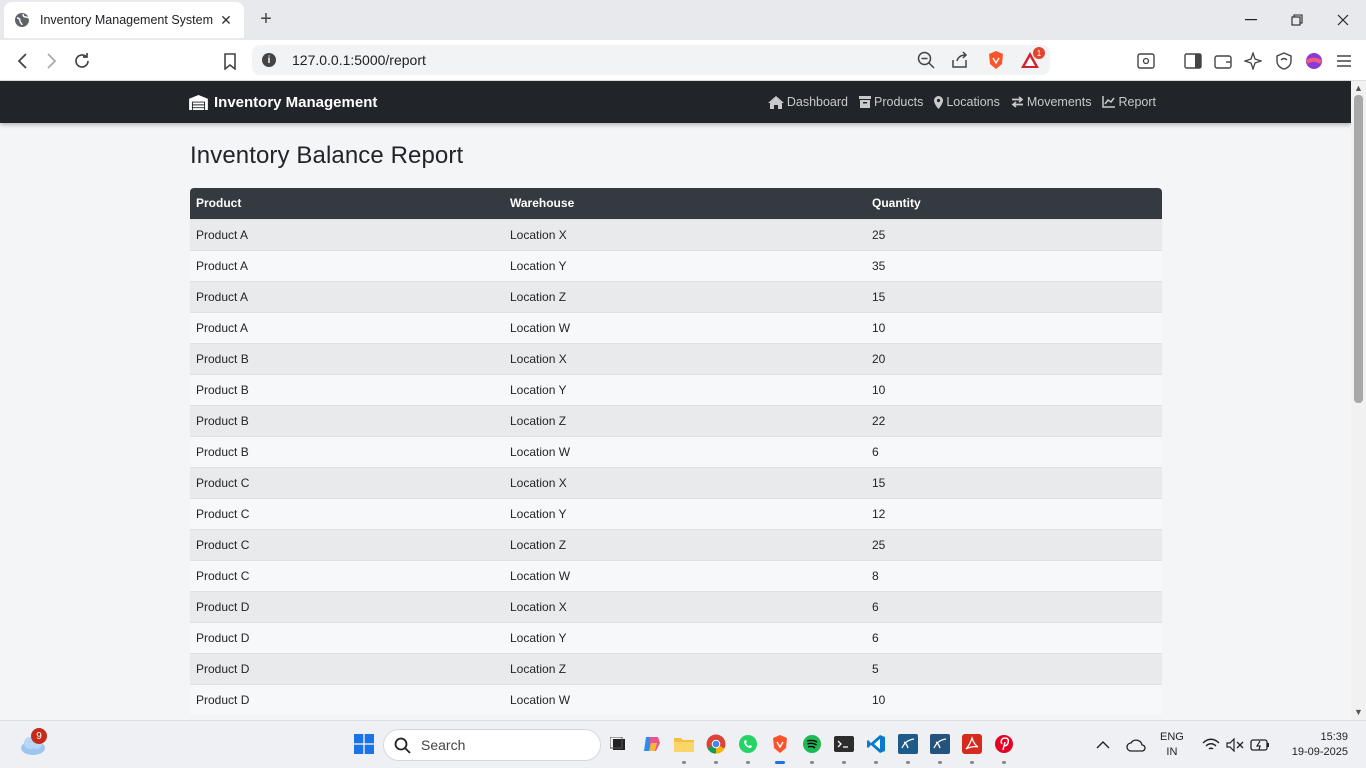  Describe the element at coordinates (972, 744) in the screenshot. I see `acrobat-icon` at that location.